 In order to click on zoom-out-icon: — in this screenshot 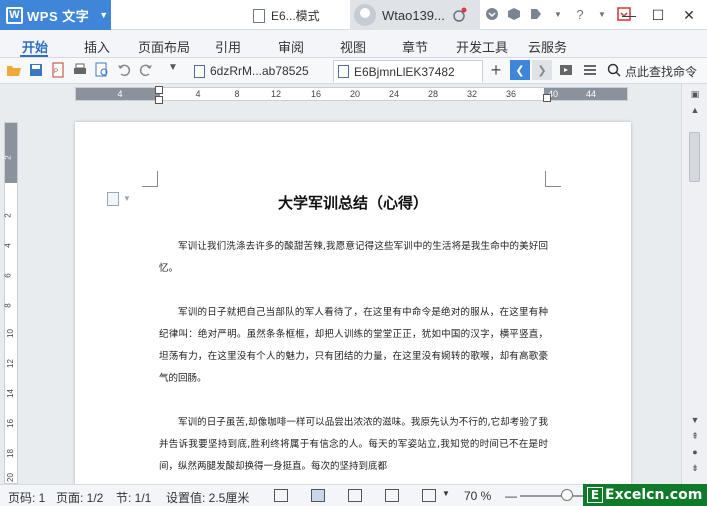, I will do `click(511, 496)`.